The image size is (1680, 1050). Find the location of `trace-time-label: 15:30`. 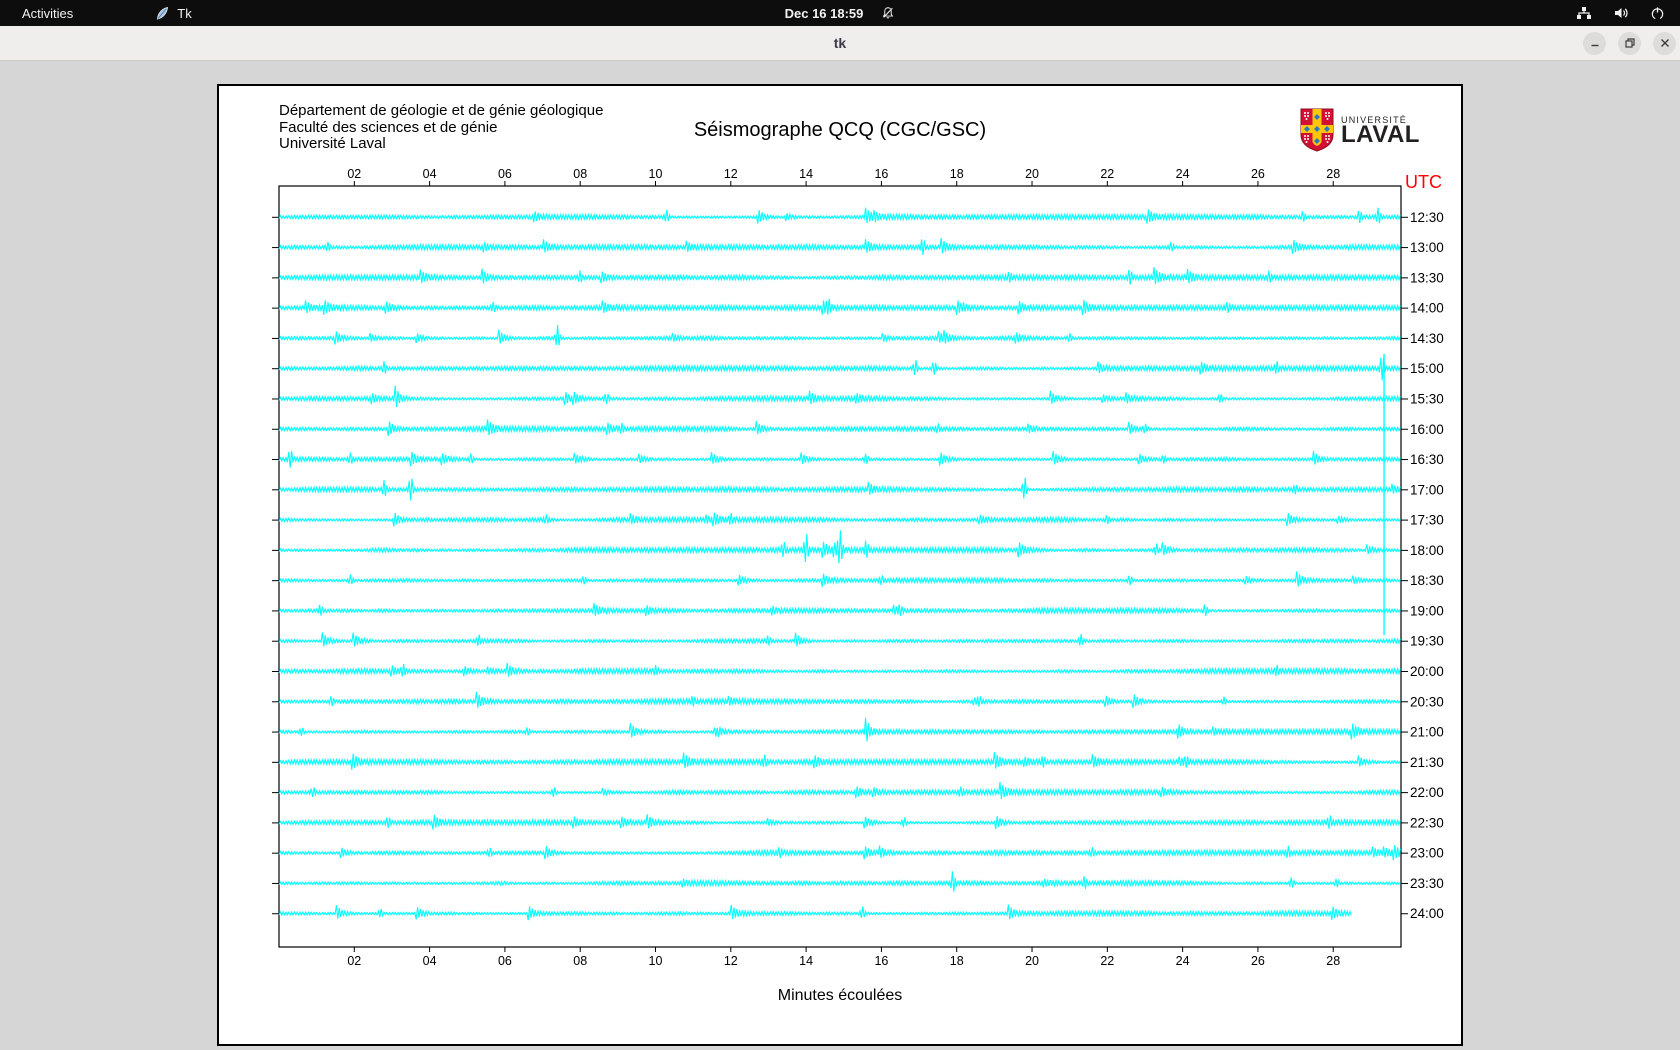

trace-time-label: 15:30 is located at coordinates (1427, 398).